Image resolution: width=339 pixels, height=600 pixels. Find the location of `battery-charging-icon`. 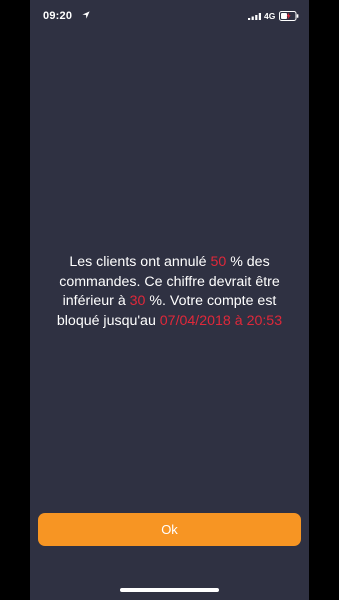

battery-charging-icon is located at coordinates (289, 16).